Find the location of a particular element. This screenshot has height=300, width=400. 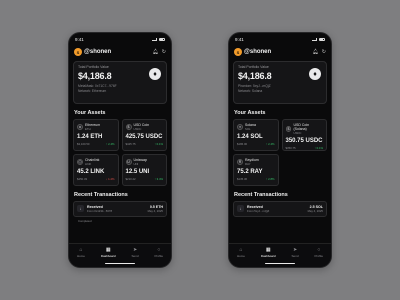

wallet-address: MetaMask: 0x71C7...976F is located at coordinates (97, 85).